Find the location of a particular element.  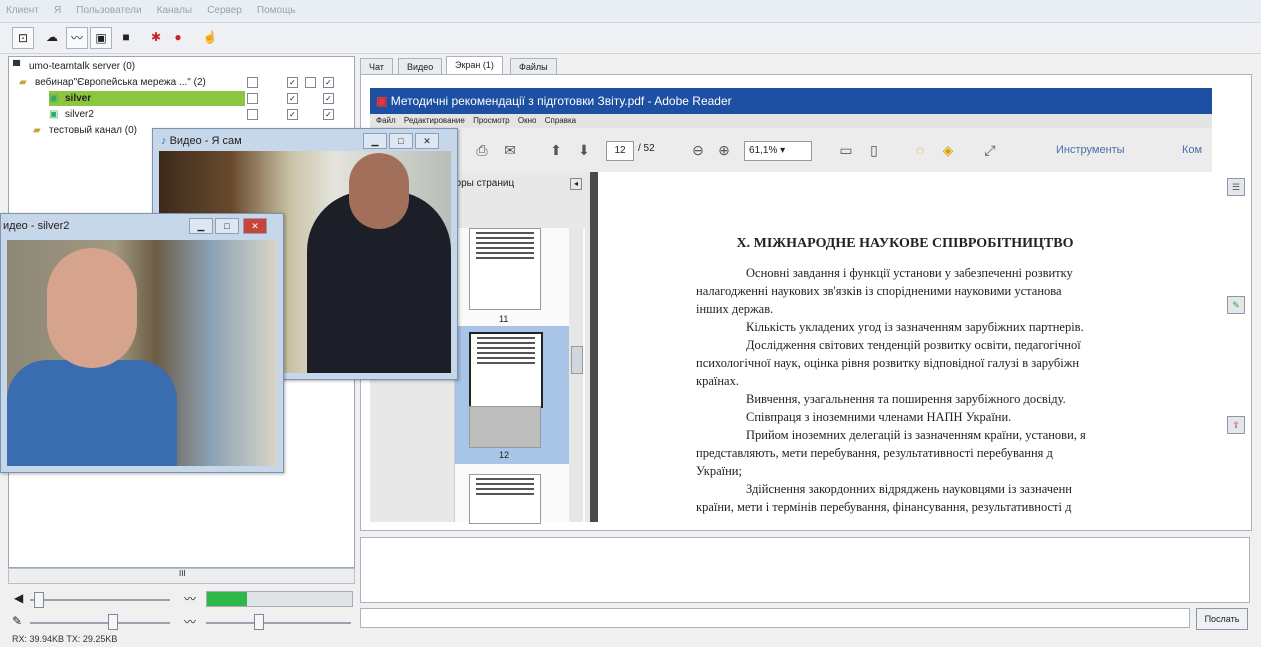

adobe-menu-view: Просмотр is located at coordinates (491, 120).